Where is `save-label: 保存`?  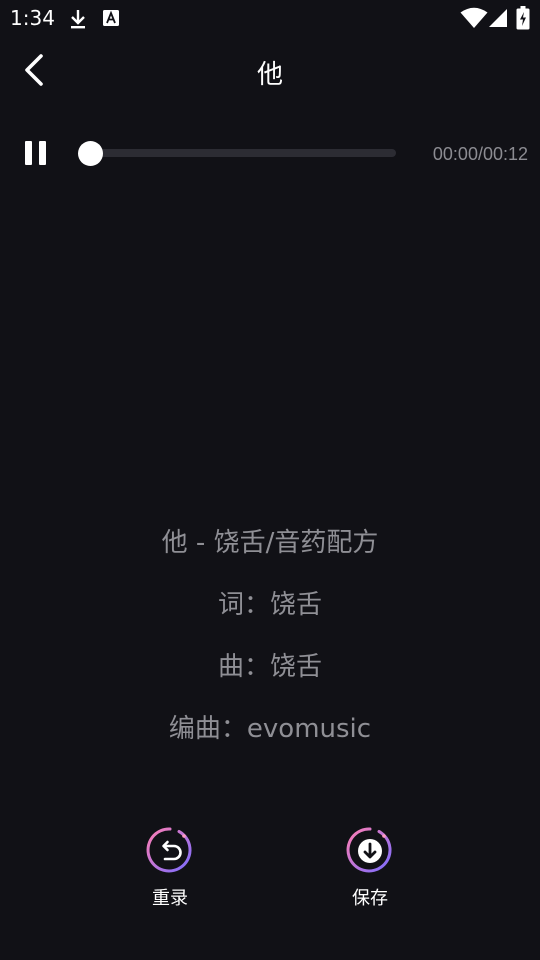 save-label: 保存 is located at coordinates (370, 898).